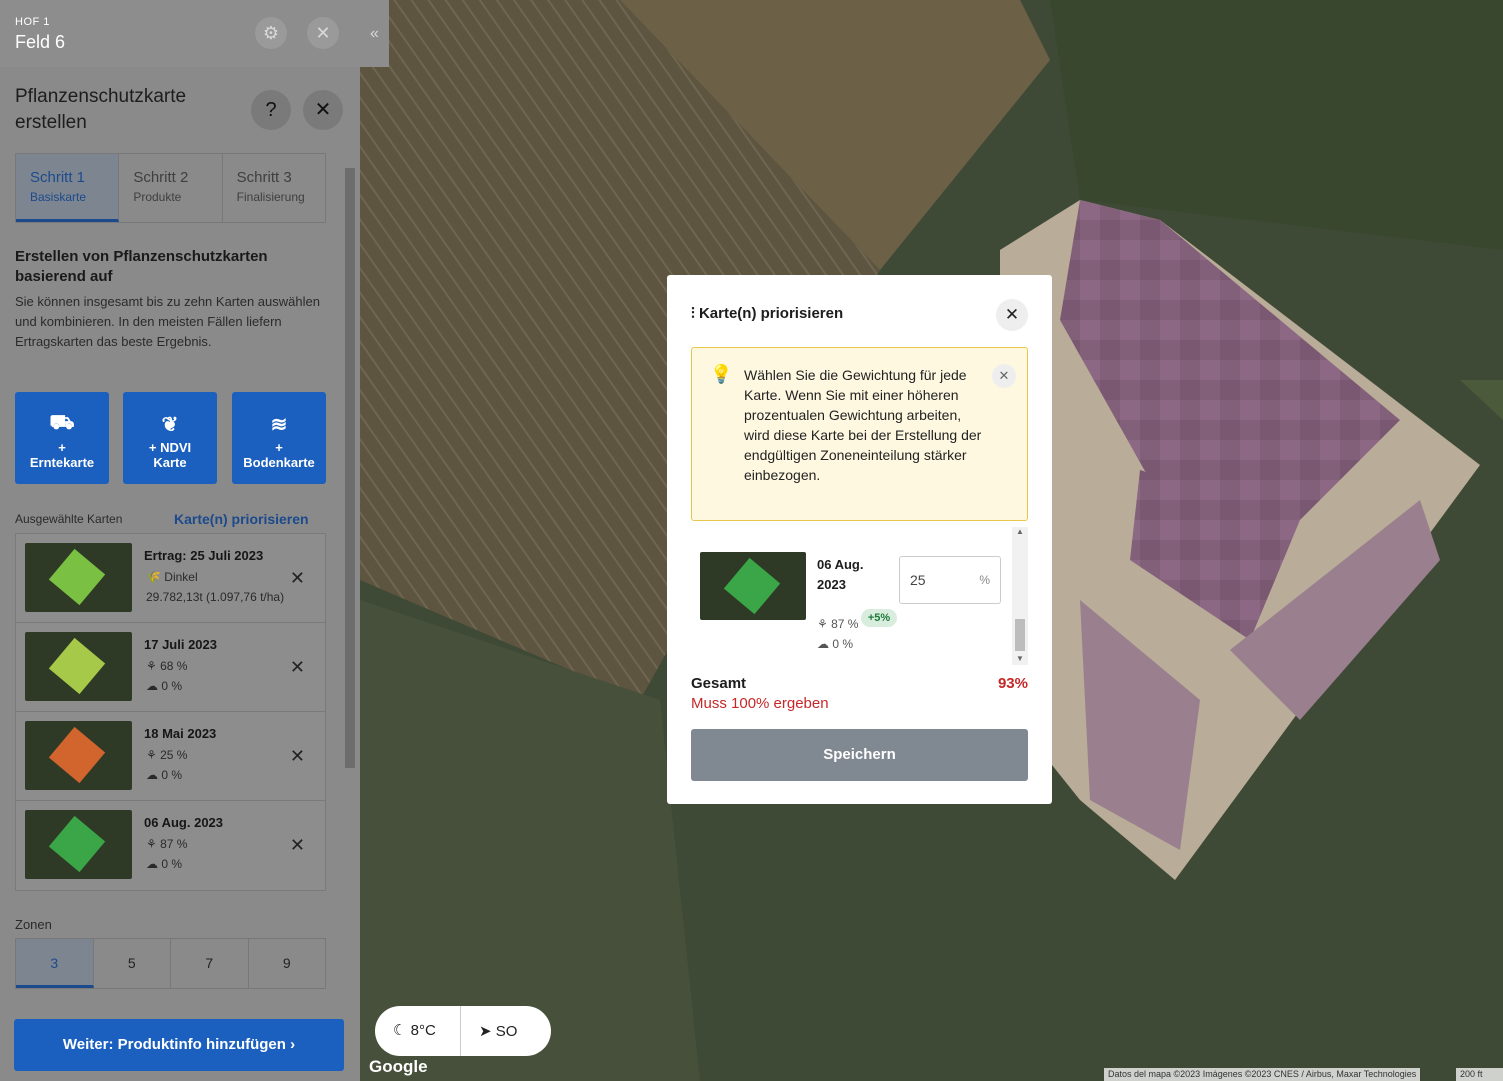 This screenshot has width=1503, height=1081. What do you see at coordinates (68, 188) in the screenshot?
I see `tab-step-1: Schritt 1 Basiskarte` at bounding box center [68, 188].